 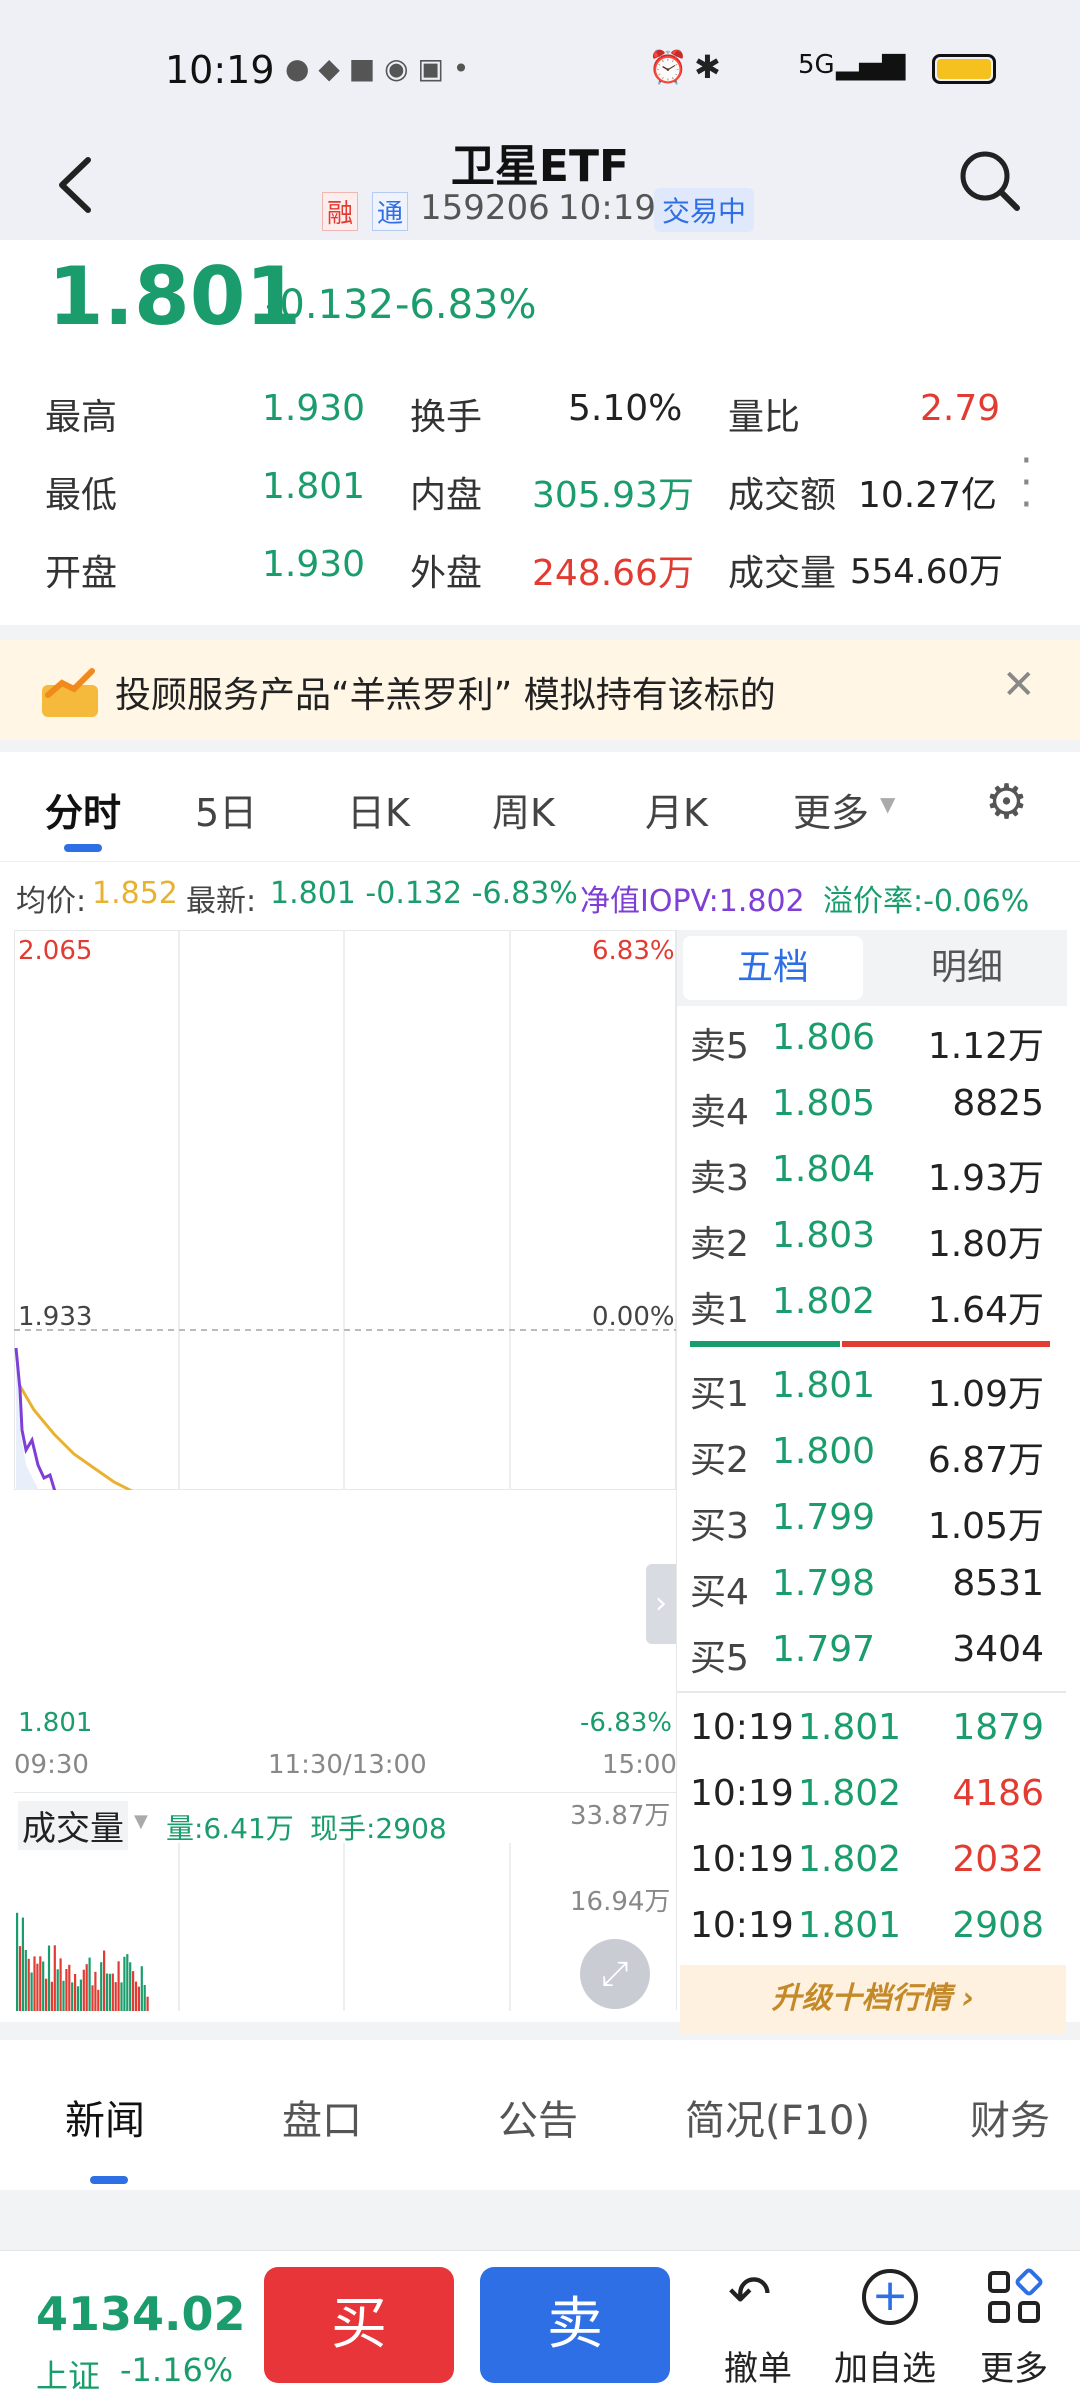 What do you see at coordinates (824, 1583) in the screenshot?
I see `buy-level-price: 1.798` at bounding box center [824, 1583].